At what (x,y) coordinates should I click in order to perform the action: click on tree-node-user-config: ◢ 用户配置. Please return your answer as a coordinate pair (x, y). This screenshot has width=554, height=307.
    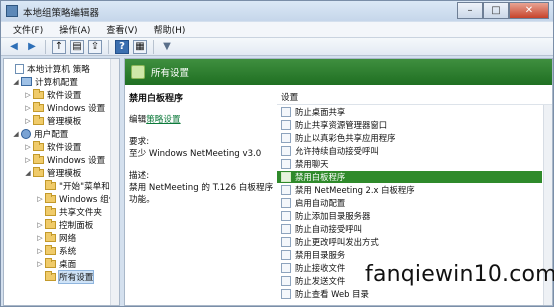
    Looking at the image, I should click on (40, 133).